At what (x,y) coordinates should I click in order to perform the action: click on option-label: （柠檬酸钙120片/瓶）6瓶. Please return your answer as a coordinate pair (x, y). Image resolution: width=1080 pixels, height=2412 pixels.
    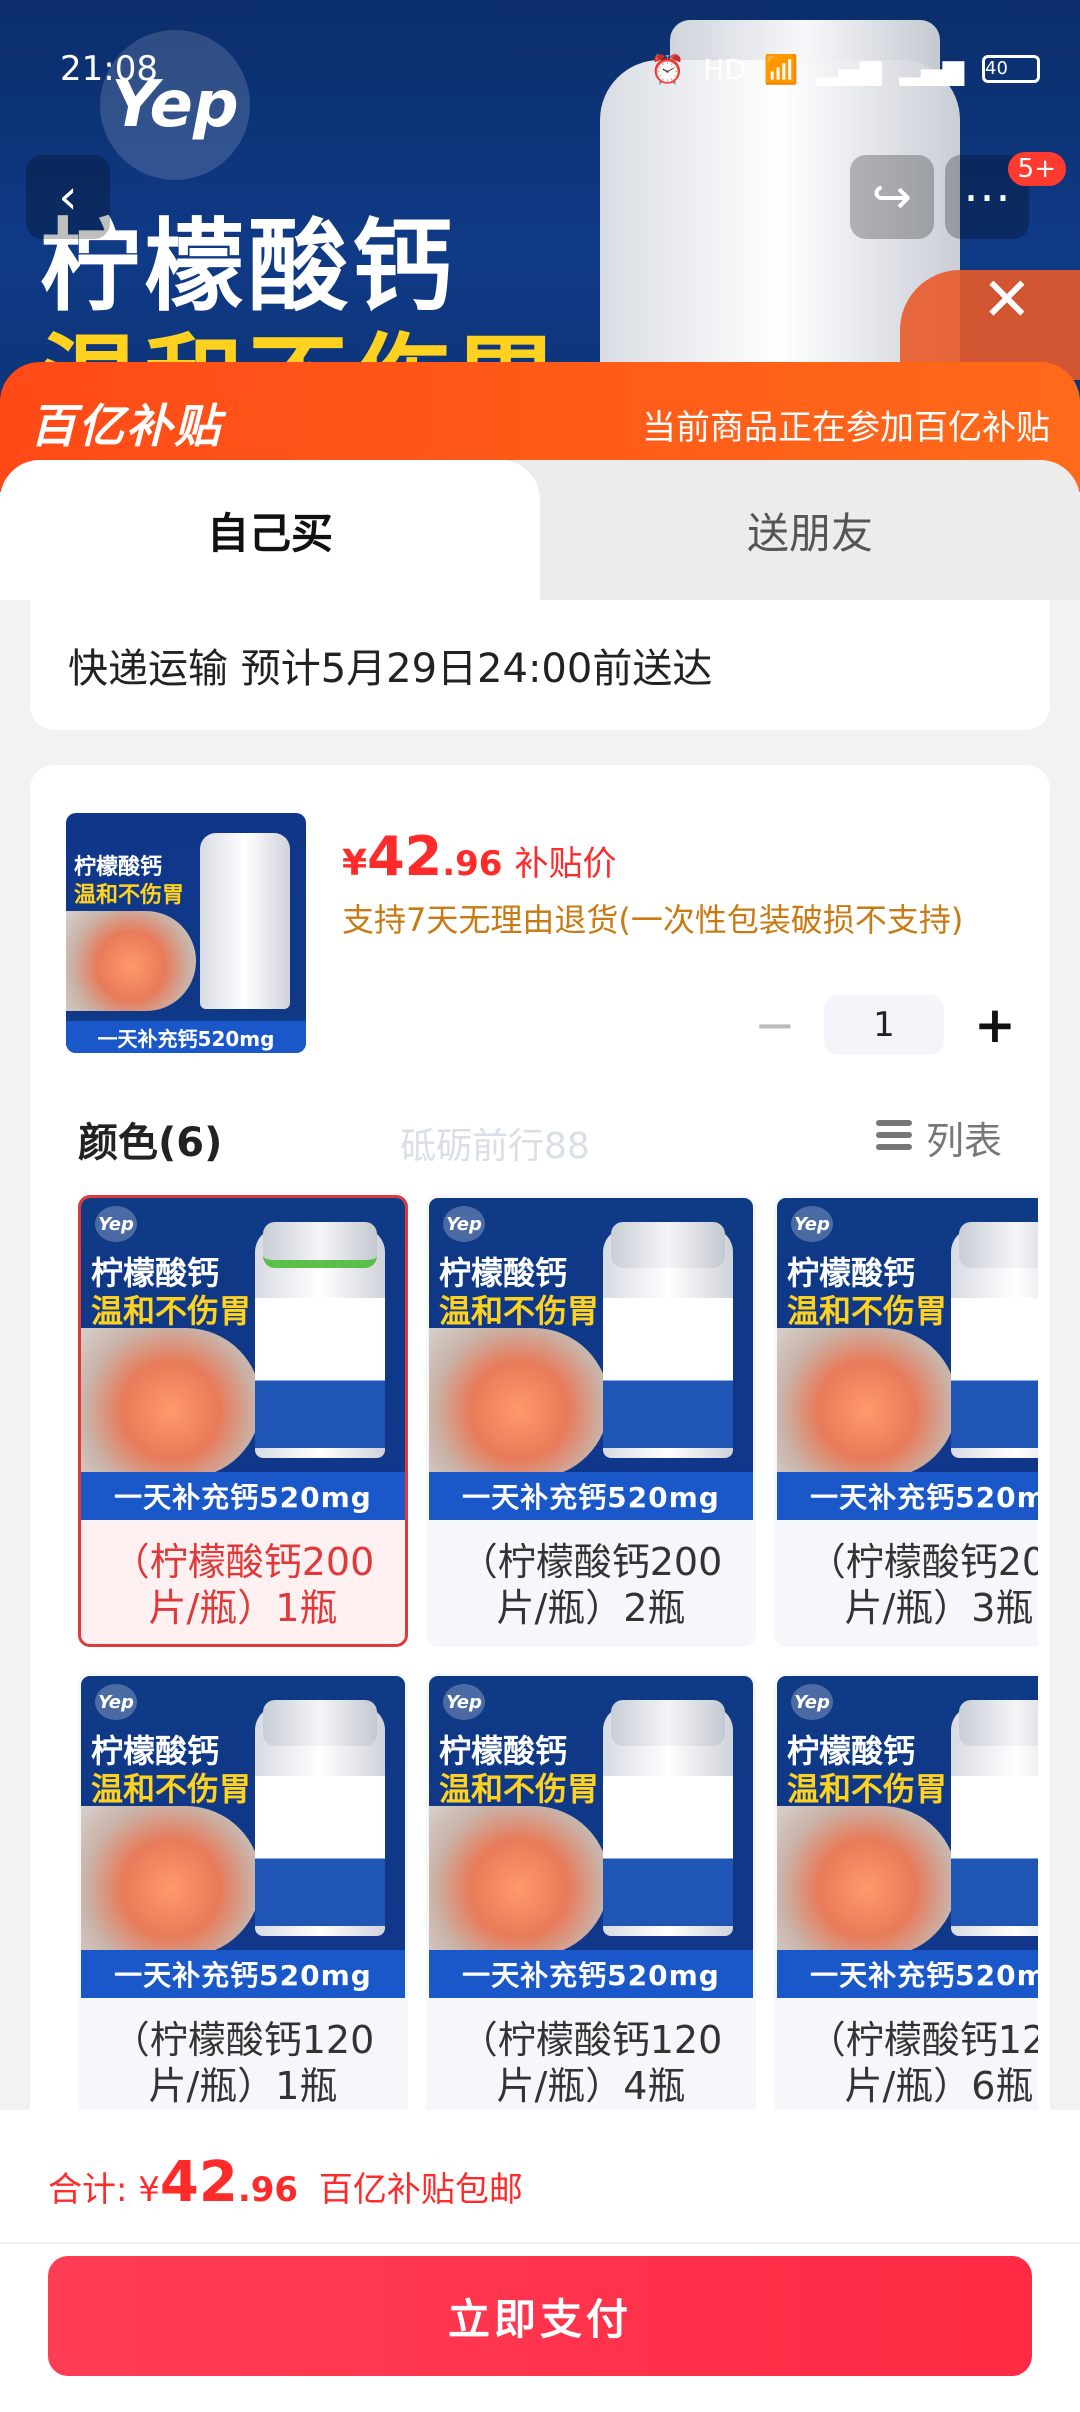
    Looking at the image, I should click on (922, 2063).